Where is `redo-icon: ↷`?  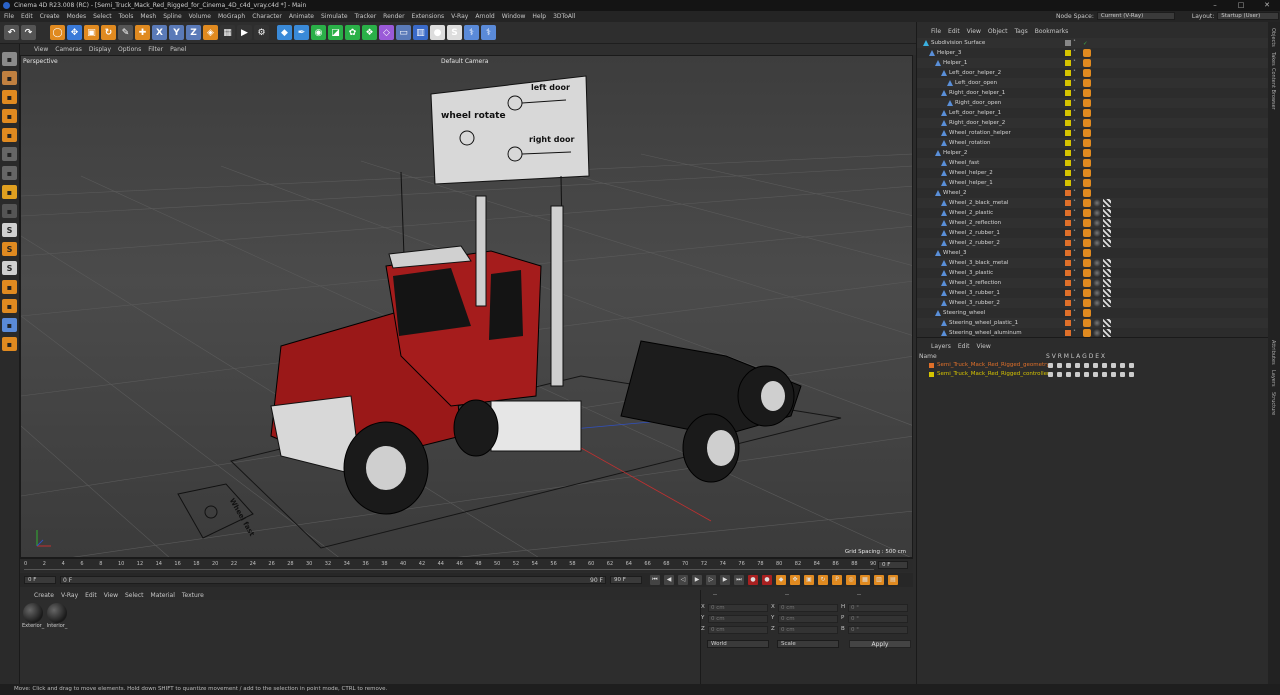
redo-icon: ↷ is located at coordinates (28, 32).